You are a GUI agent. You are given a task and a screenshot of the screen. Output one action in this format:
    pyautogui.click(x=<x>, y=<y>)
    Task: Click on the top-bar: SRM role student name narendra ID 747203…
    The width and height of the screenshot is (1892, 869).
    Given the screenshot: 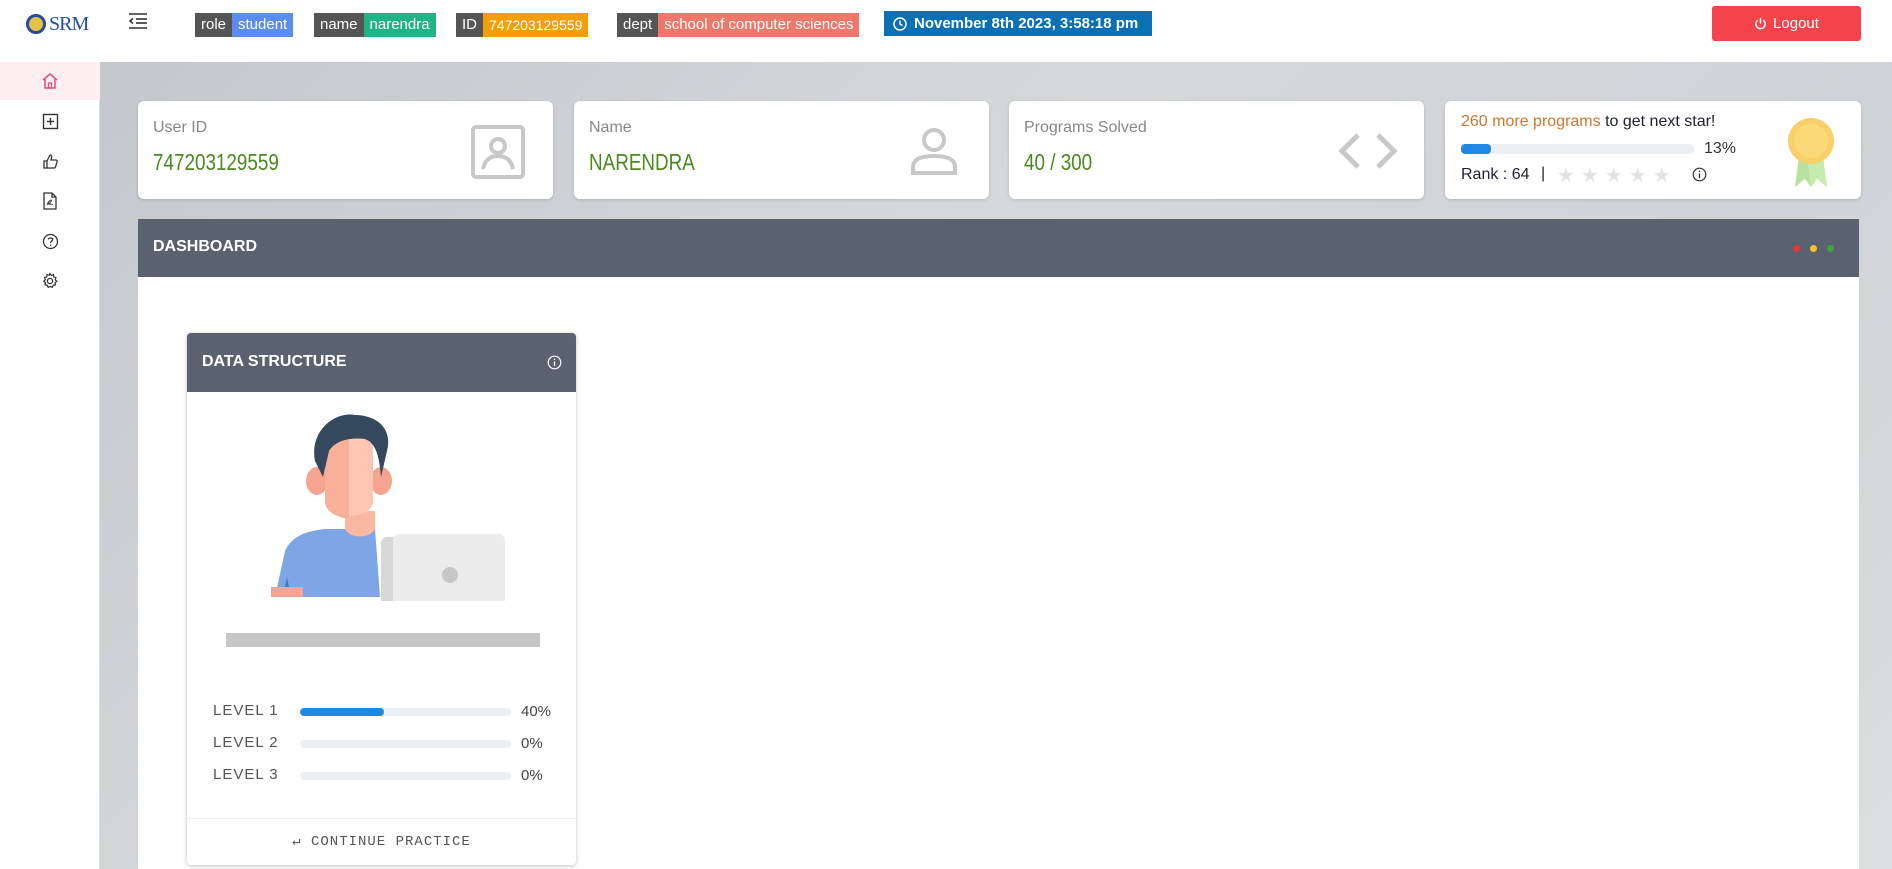 What is the action you would take?
    pyautogui.click(x=946, y=31)
    